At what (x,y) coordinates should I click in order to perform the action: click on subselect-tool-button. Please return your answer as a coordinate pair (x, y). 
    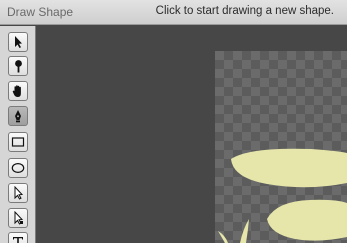
    Looking at the image, I should click on (18, 218).